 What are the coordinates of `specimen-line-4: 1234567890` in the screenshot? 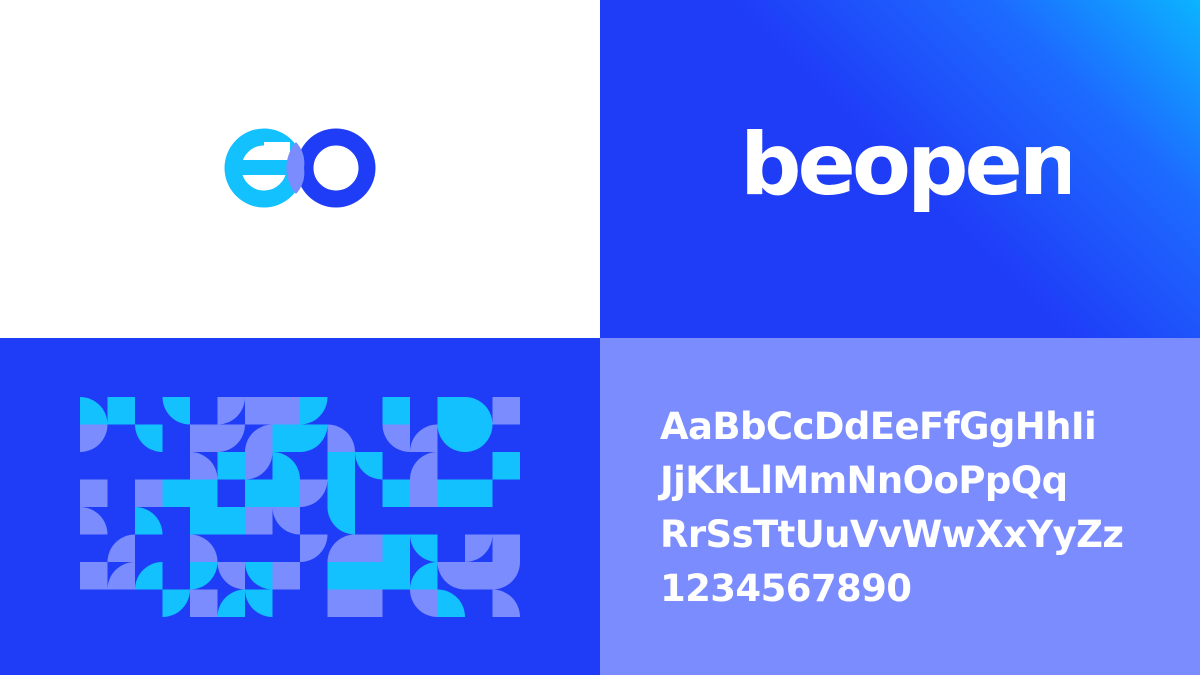 It's located at (786, 588).